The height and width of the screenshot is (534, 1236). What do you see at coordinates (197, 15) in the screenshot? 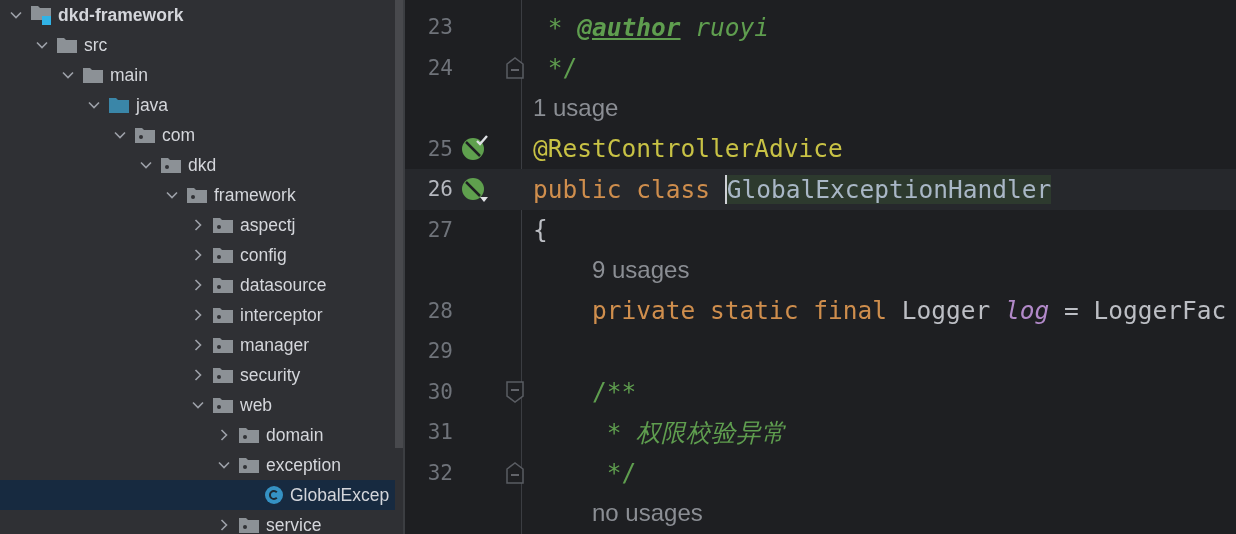
I see `tree-item: dkd-framework` at bounding box center [197, 15].